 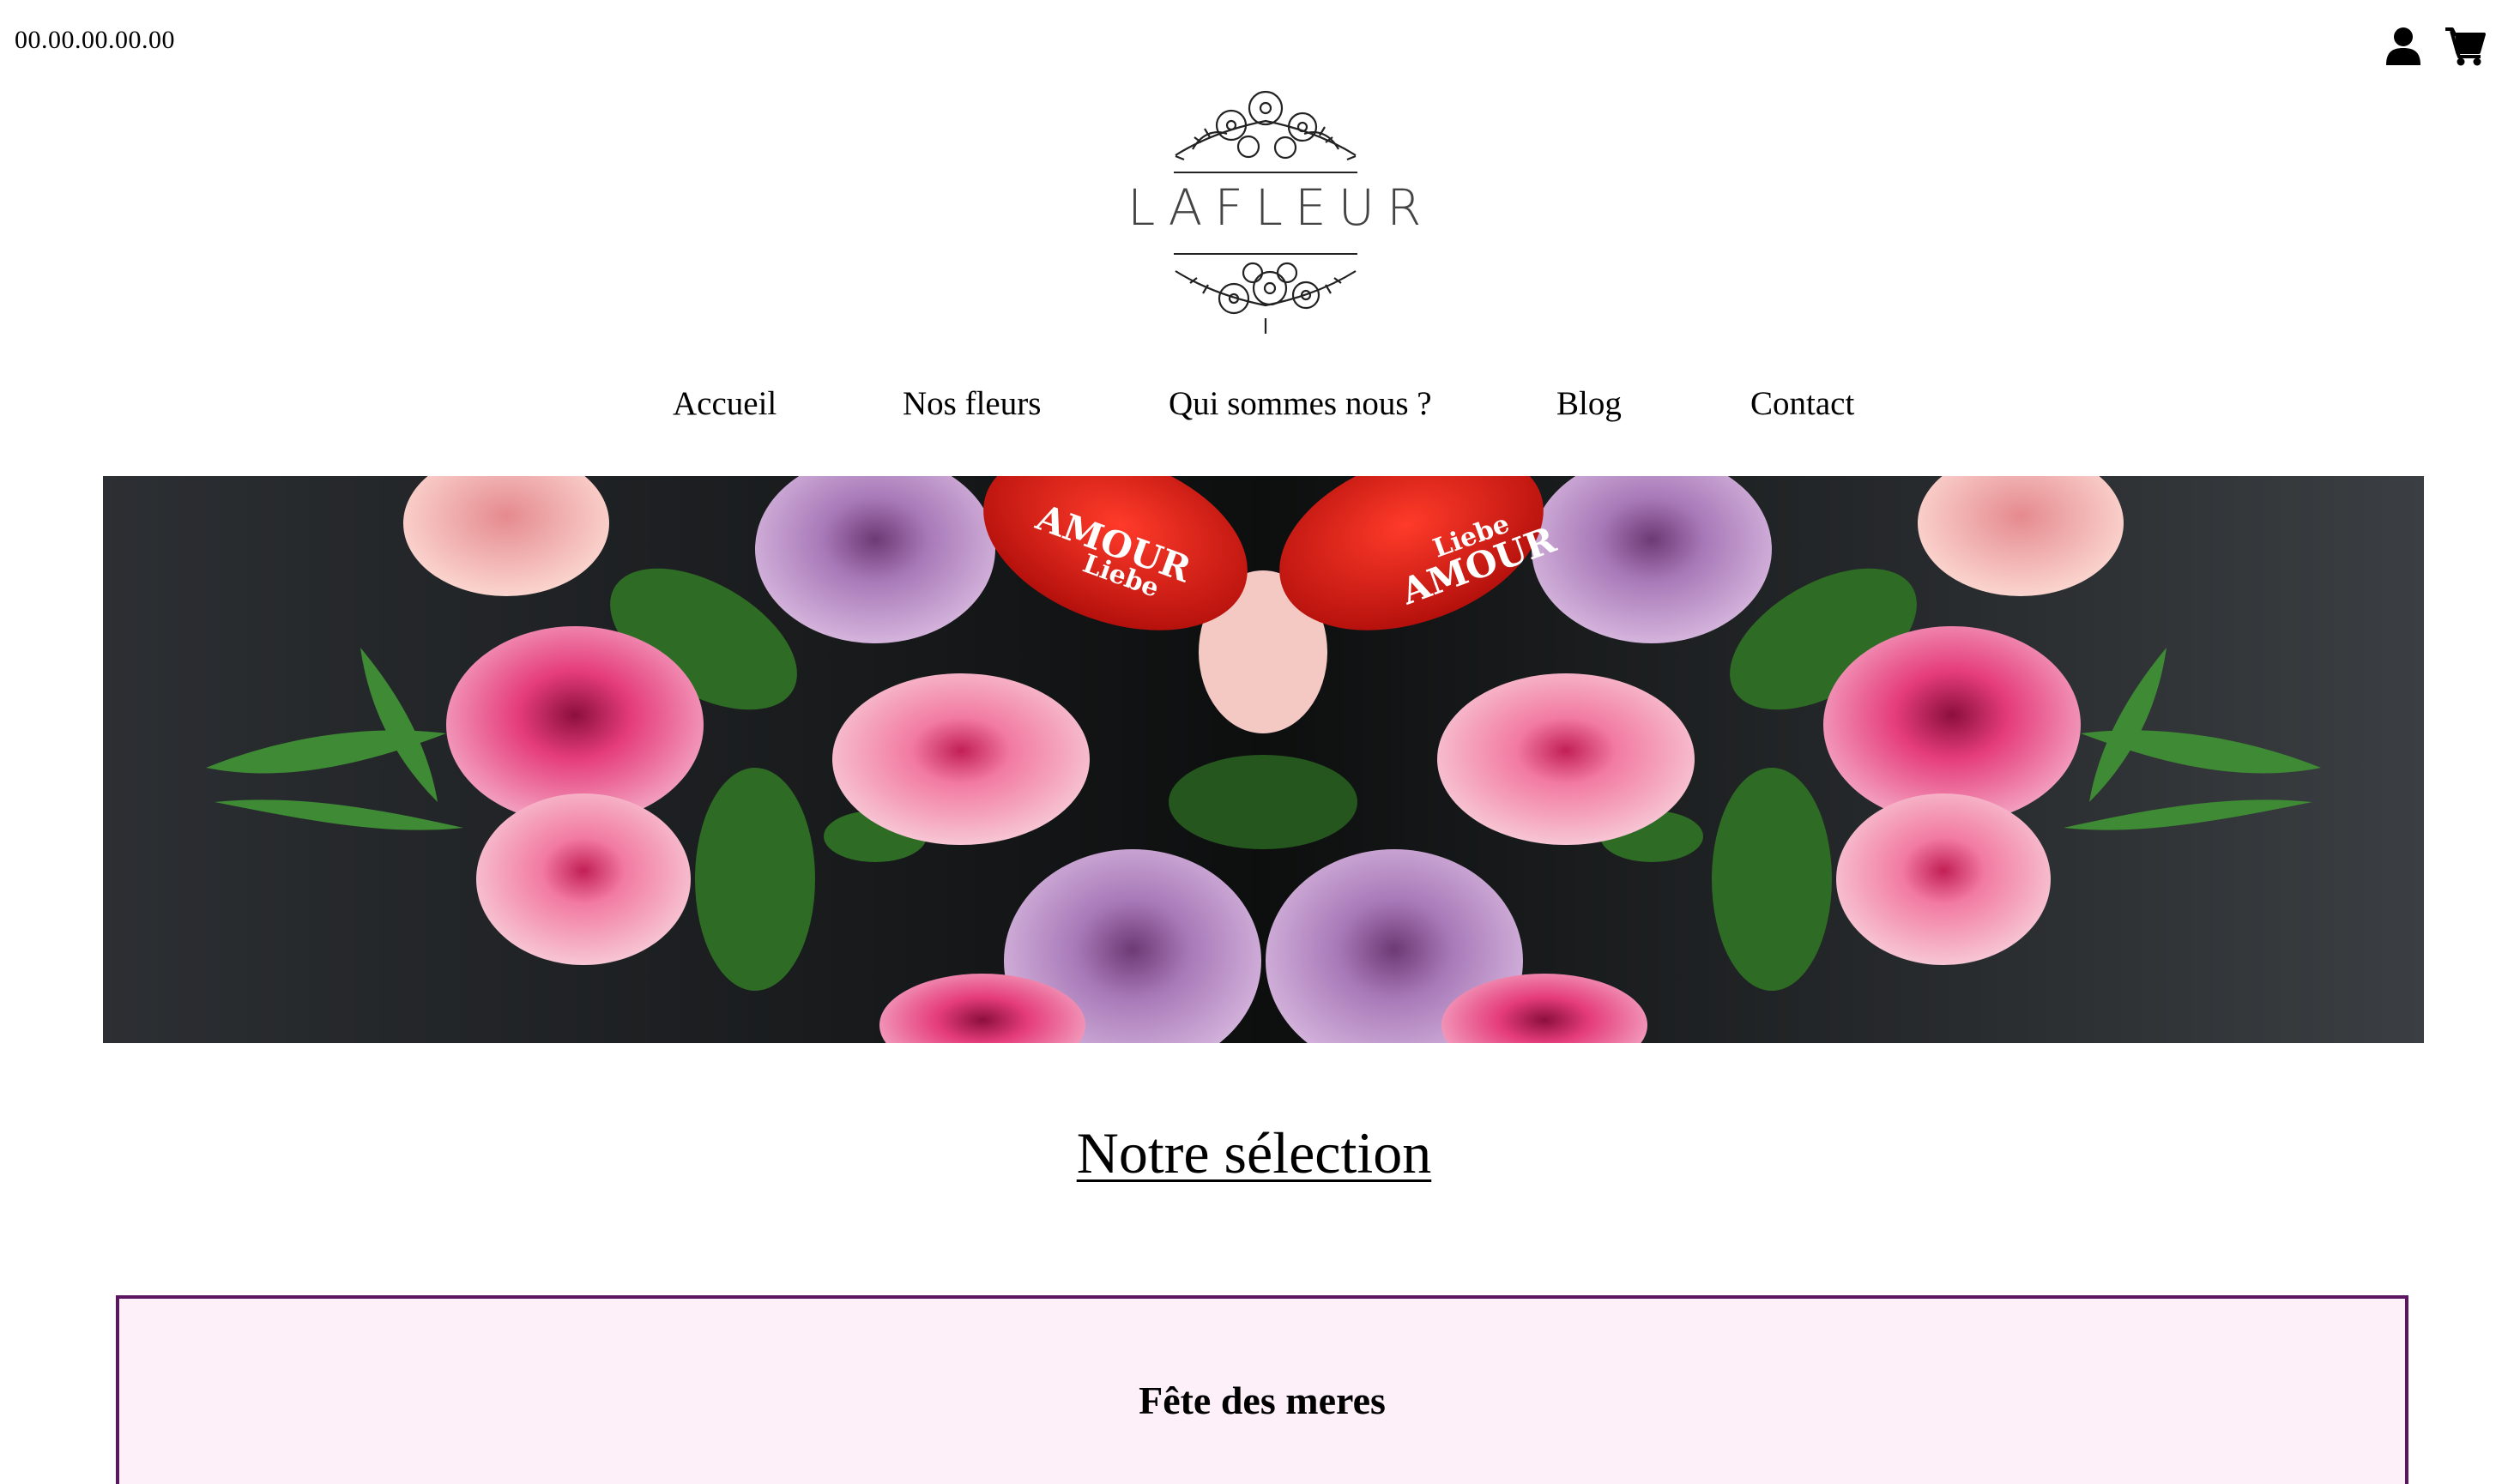 What do you see at coordinates (1300, 403) in the screenshot?
I see `nav-item-qui-sommes-nous: Qui sommes nous ?` at bounding box center [1300, 403].